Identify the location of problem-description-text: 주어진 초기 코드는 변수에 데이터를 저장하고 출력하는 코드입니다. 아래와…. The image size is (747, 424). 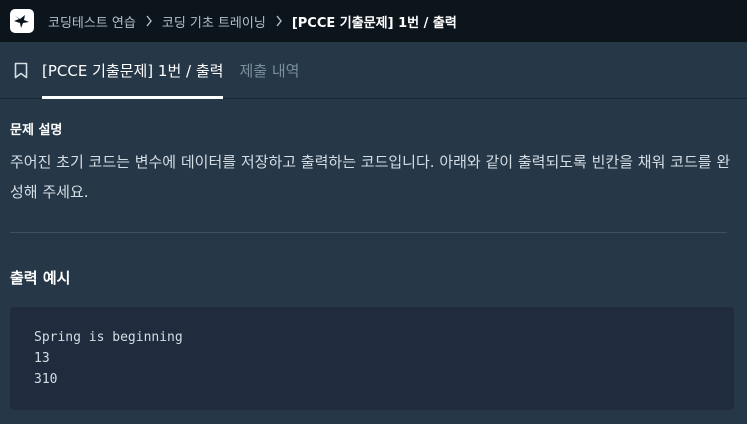
(370, 177).